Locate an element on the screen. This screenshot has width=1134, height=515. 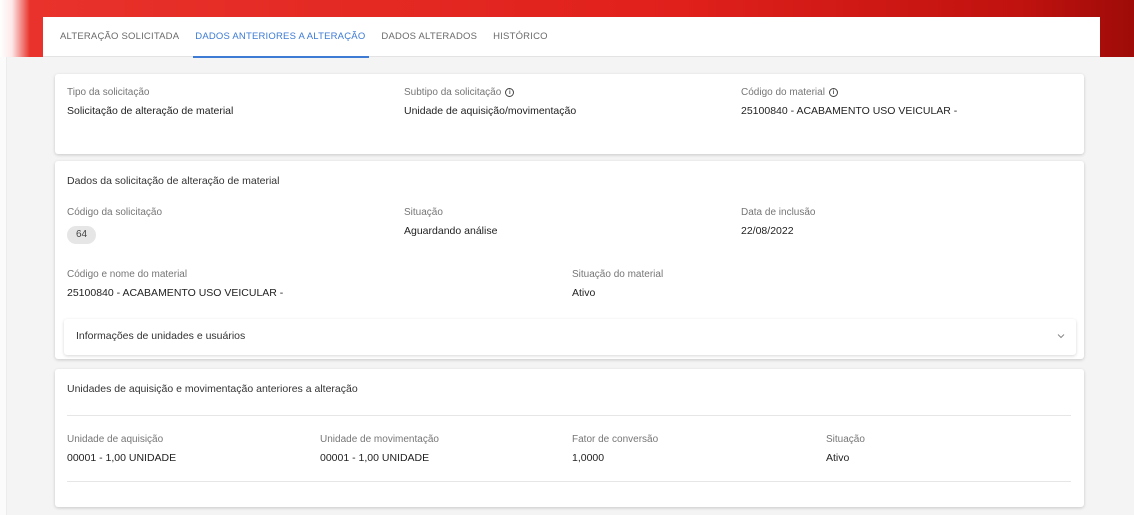
tipo-value: Solicitação de alteração de material is located at coordinates (150, 111).